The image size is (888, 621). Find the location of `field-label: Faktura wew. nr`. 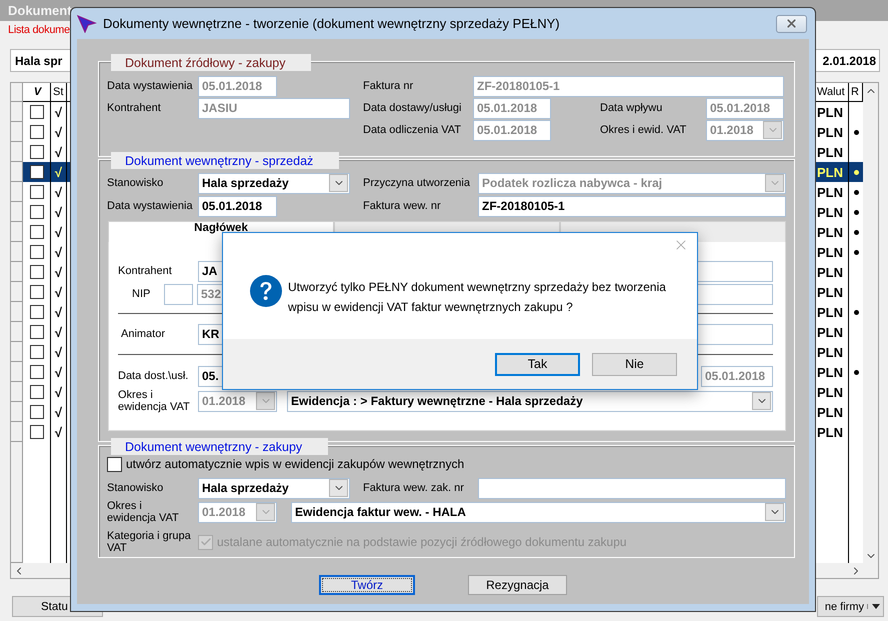

field-label: Faktura wew. nr is located at coordinates (402, 206).